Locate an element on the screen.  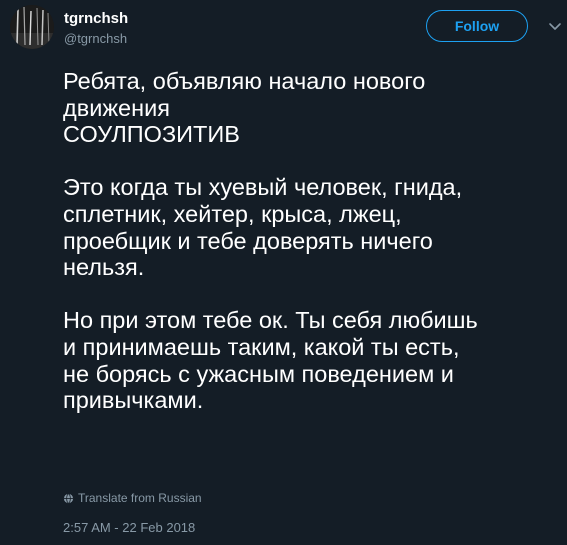
author-handle: @tgrnchsh is located at coordinates (95, 38).